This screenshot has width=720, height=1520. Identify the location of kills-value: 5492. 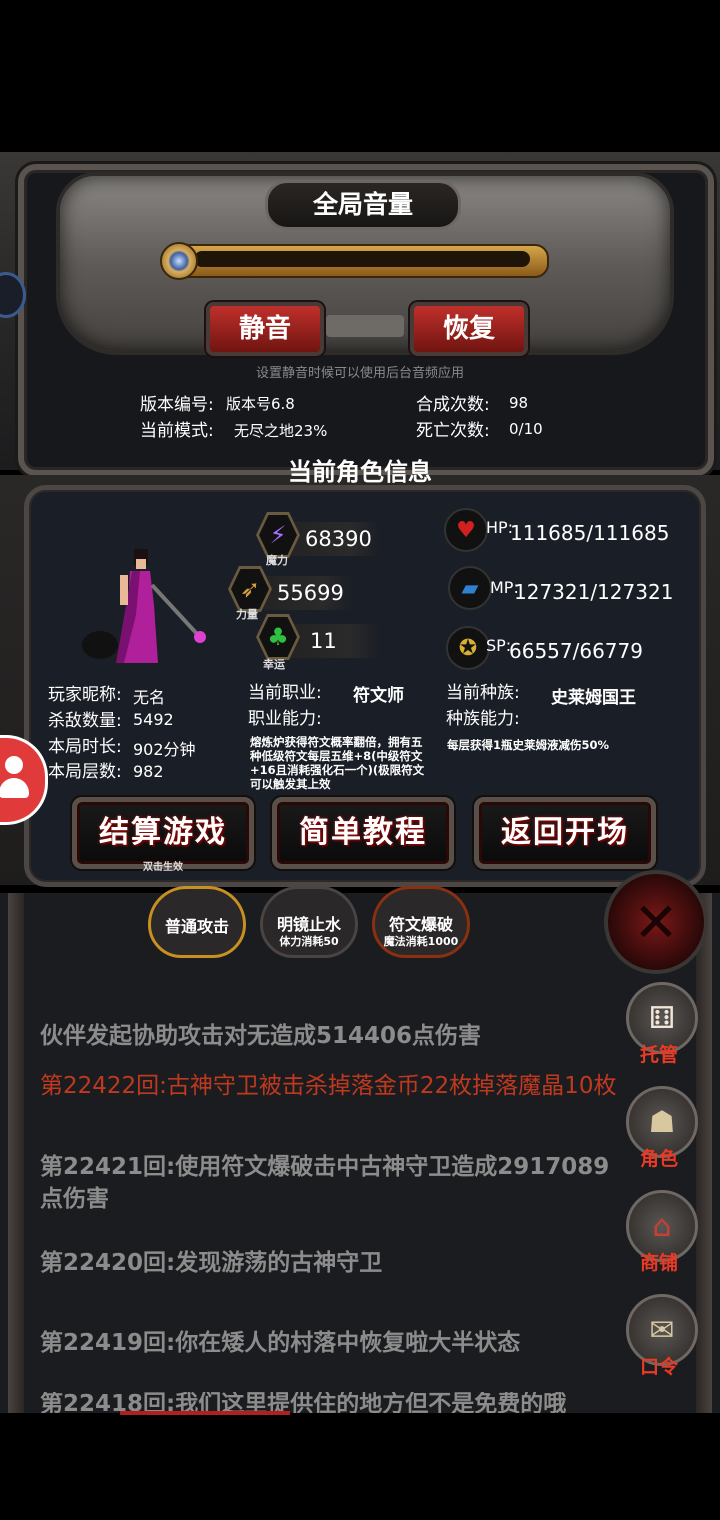
(153, 719).